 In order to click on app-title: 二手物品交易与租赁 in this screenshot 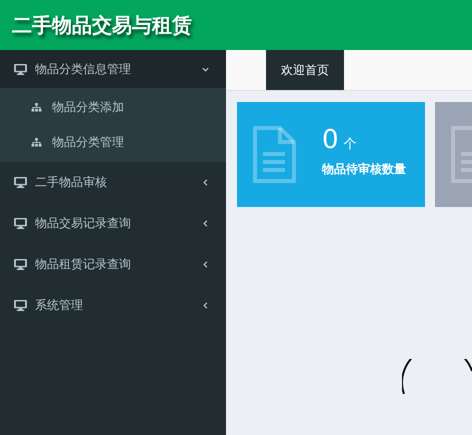, I will do `click(102, 25)`.